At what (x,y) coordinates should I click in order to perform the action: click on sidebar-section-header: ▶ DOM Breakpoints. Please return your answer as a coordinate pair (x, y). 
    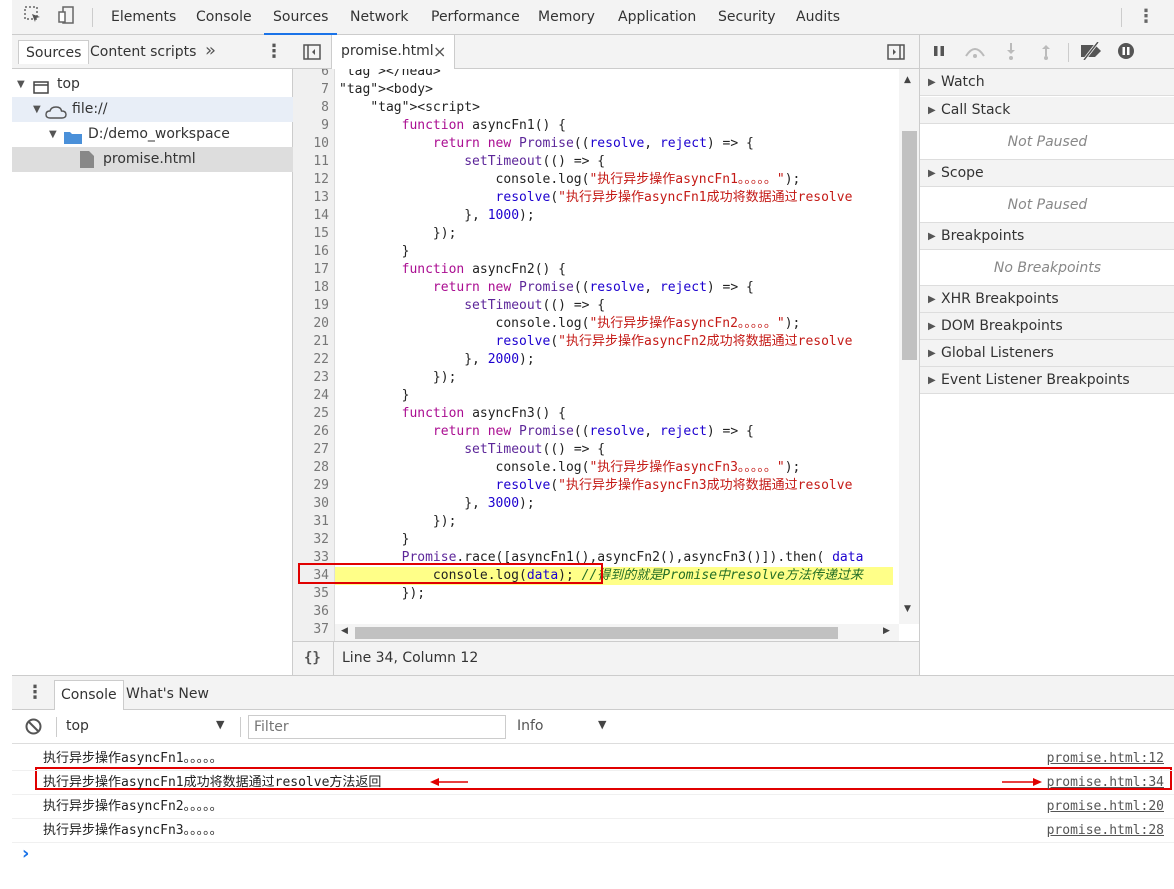
    Looking at the image, I should click on (1047, 326).